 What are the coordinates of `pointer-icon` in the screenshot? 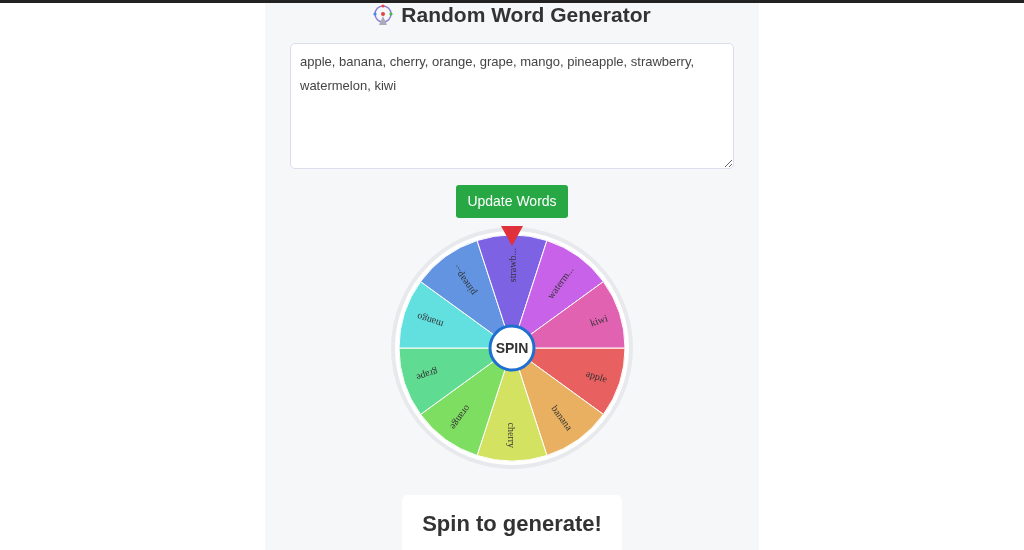 It's located at (512, 236).